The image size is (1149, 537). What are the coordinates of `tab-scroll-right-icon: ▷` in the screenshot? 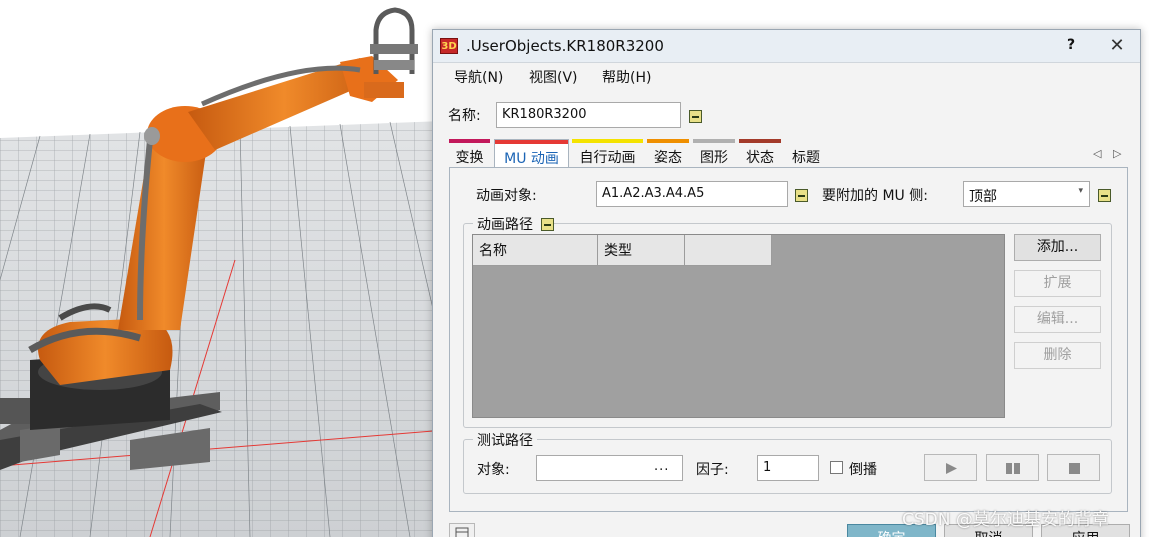 It's located at (1117, 153).